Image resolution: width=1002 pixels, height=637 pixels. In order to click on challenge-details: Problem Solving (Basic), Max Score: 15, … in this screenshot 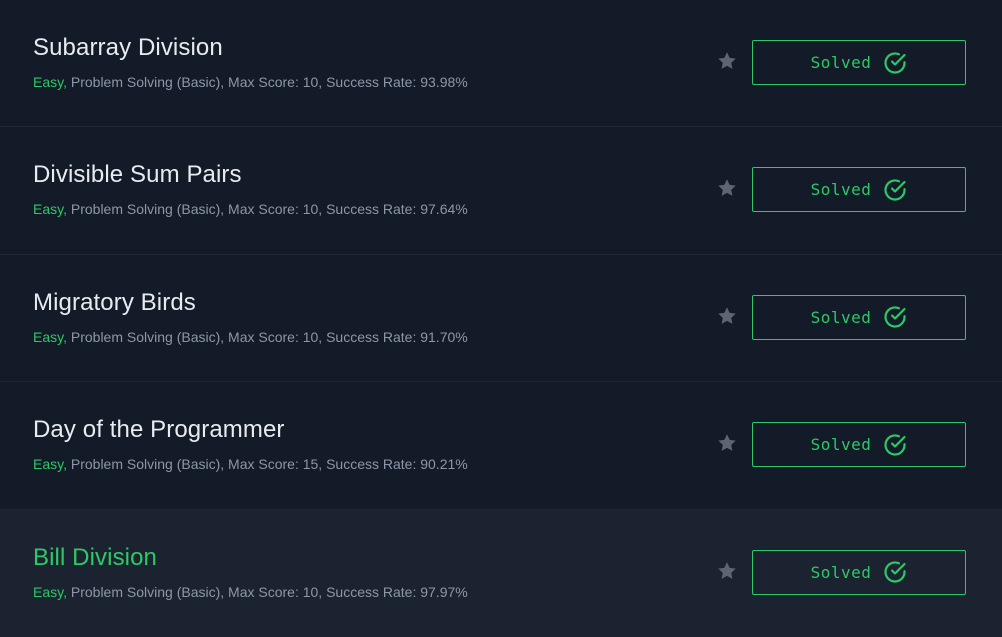, I will do `click(267, 464)`.